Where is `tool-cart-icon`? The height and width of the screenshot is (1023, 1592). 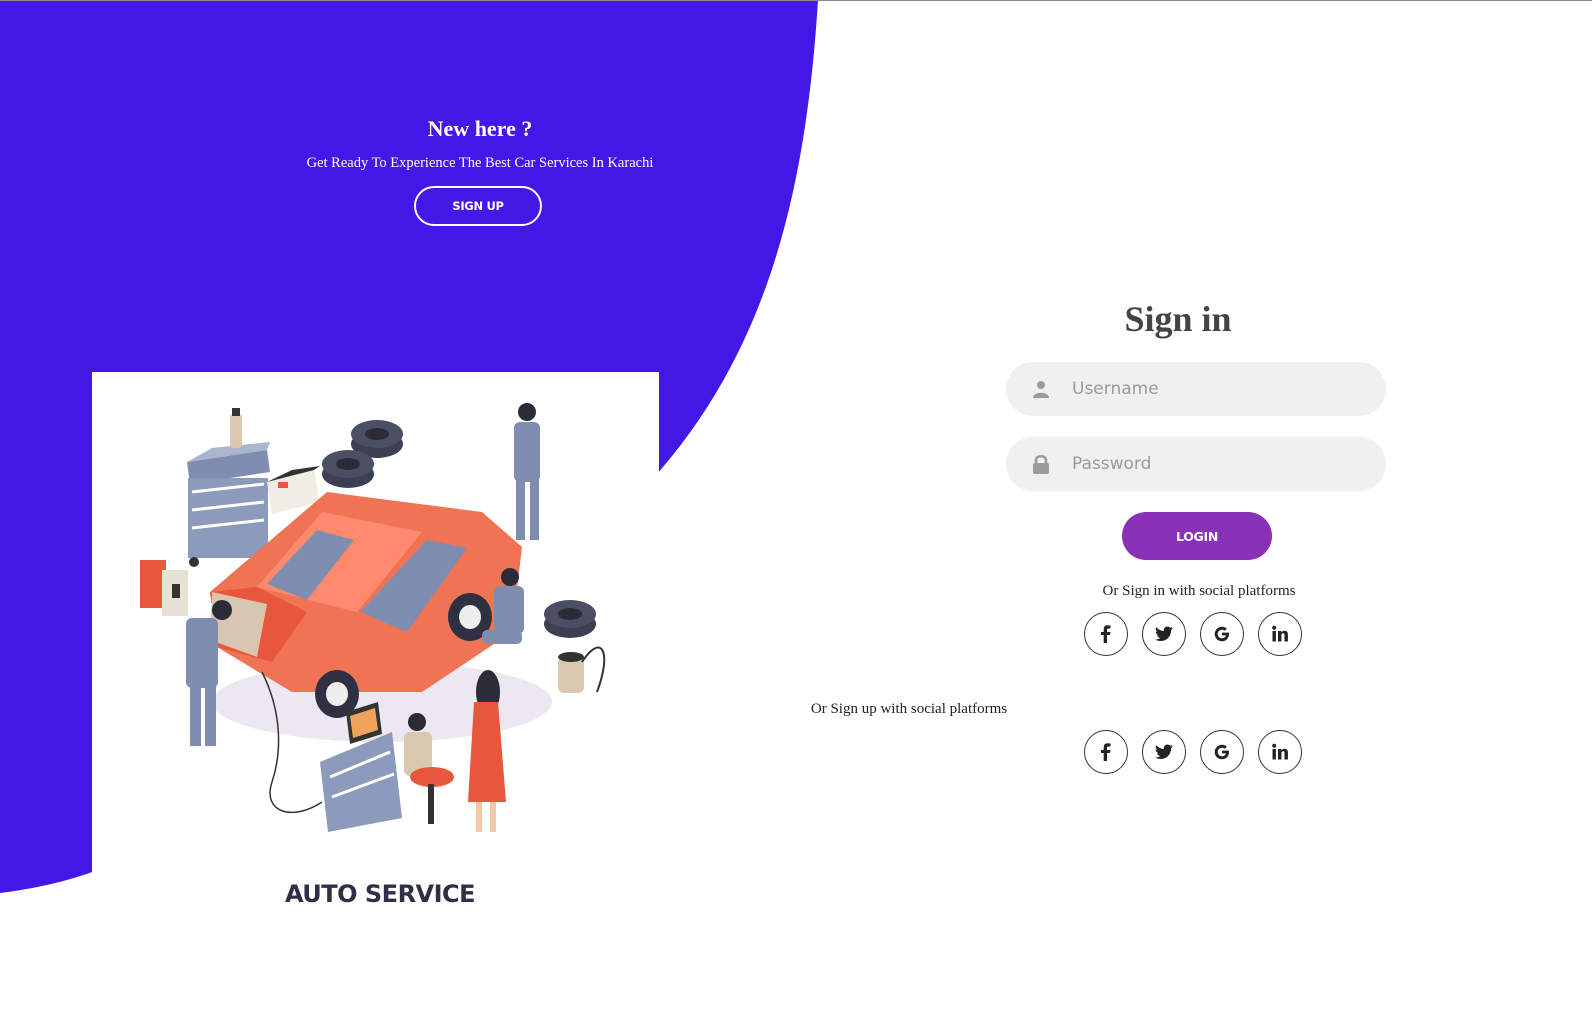 tool-cart-icon is located at coordinates (228, 487).